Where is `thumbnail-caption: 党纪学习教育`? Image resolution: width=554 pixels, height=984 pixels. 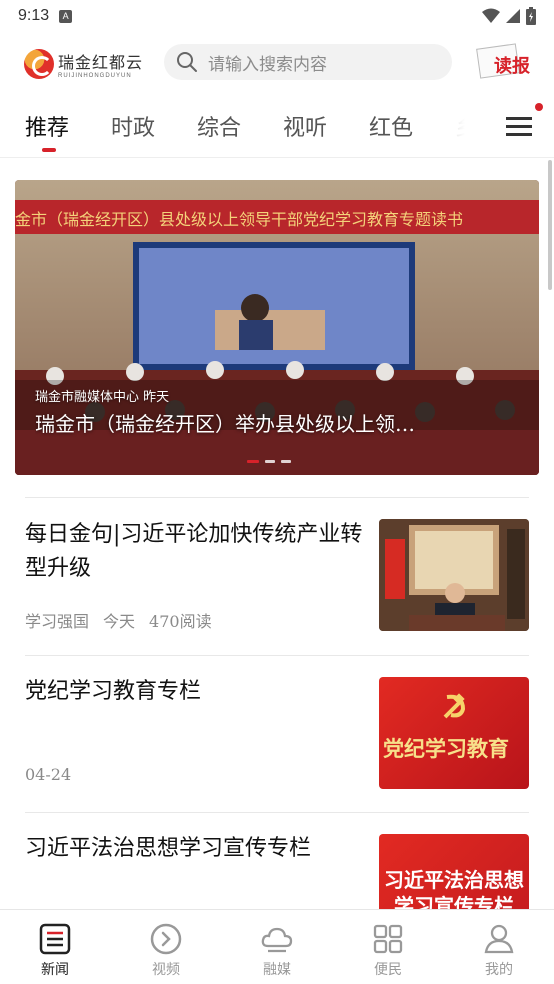
thumbnail-caption: 党纪学习教育 is located at coordinates (446, 749).